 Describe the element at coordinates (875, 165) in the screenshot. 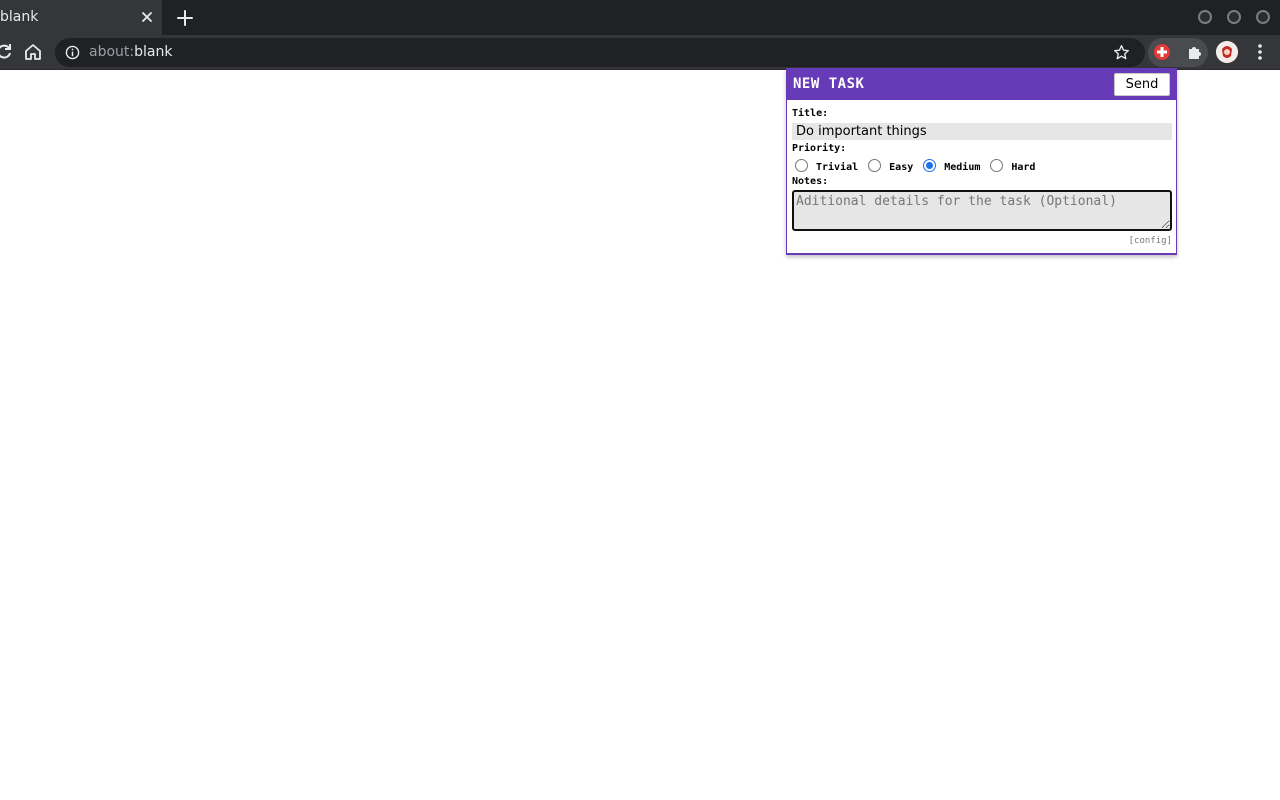

I see `priority-radio-easy` at that location.